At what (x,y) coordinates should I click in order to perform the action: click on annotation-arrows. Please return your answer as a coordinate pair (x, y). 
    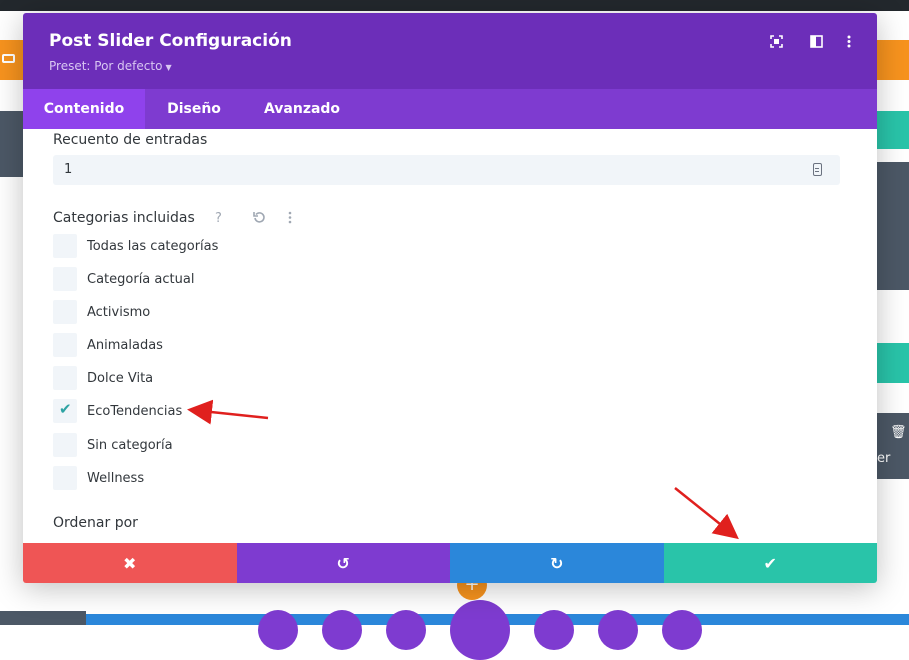
    Looking at the image, I should click on (463, 469).